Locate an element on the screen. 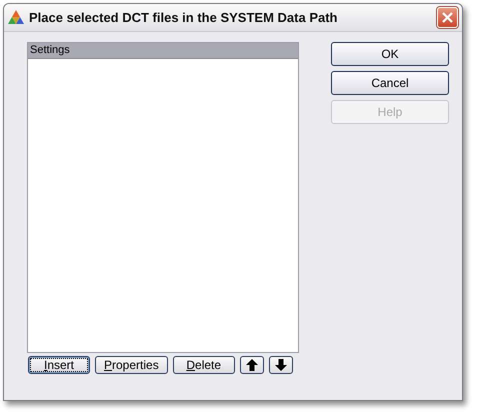  list-button: Insert is located at coordinates (59, 365).